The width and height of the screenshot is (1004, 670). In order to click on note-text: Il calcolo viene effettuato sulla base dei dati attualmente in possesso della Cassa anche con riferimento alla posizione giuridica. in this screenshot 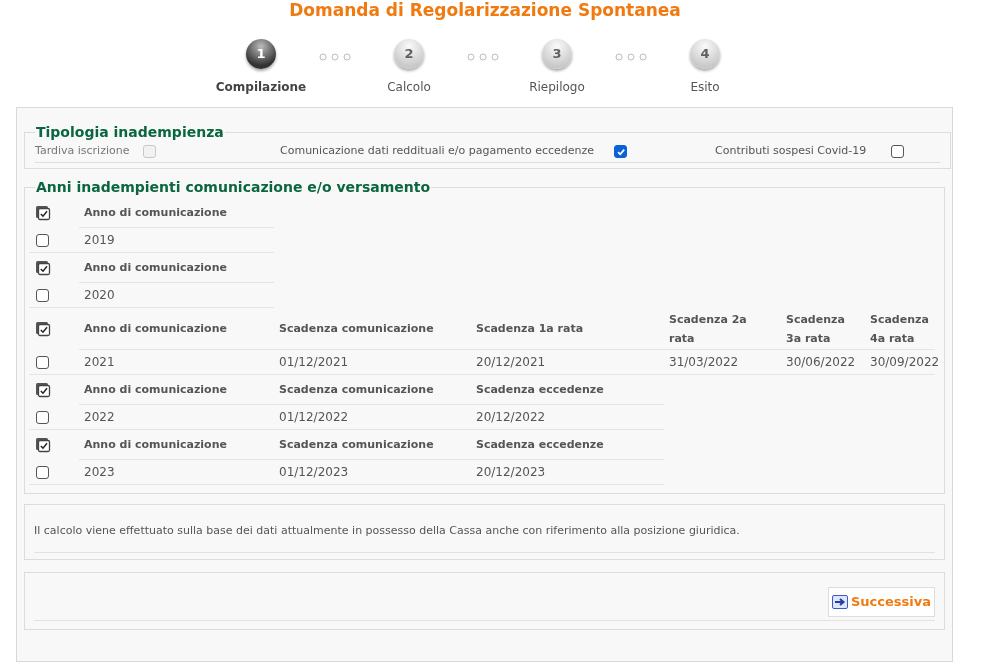, I will do `click(484, 538)`.